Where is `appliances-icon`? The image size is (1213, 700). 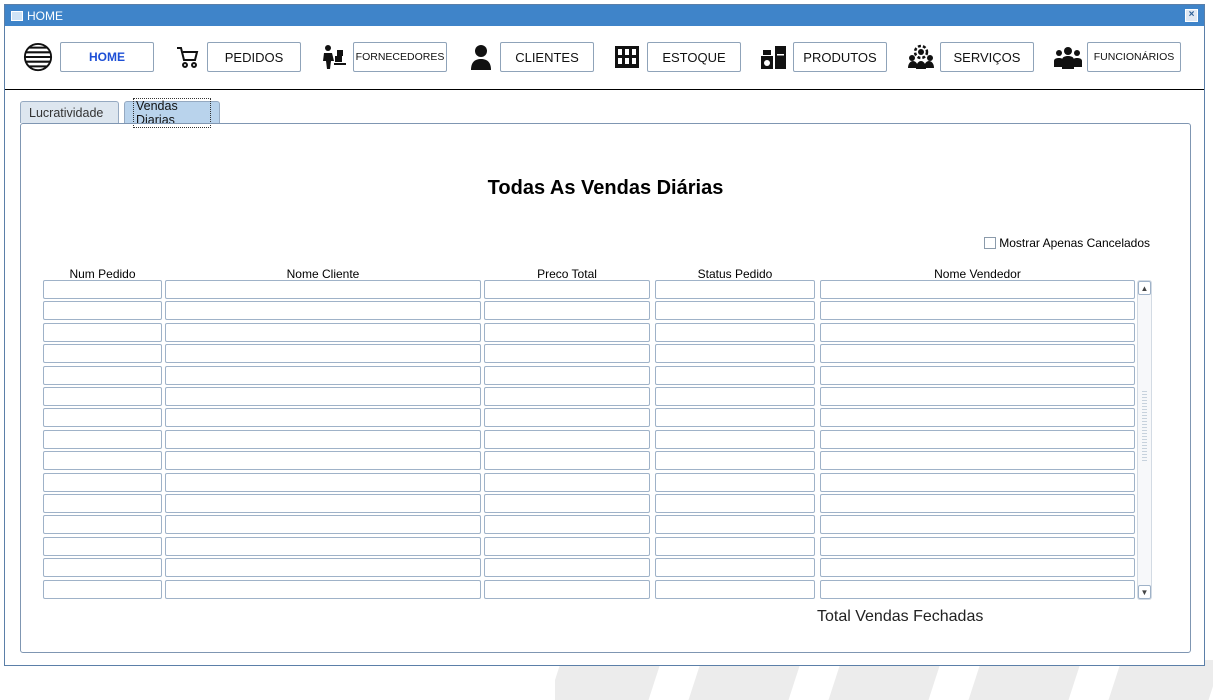 appliances-icon is located at coordinates (774, 57).